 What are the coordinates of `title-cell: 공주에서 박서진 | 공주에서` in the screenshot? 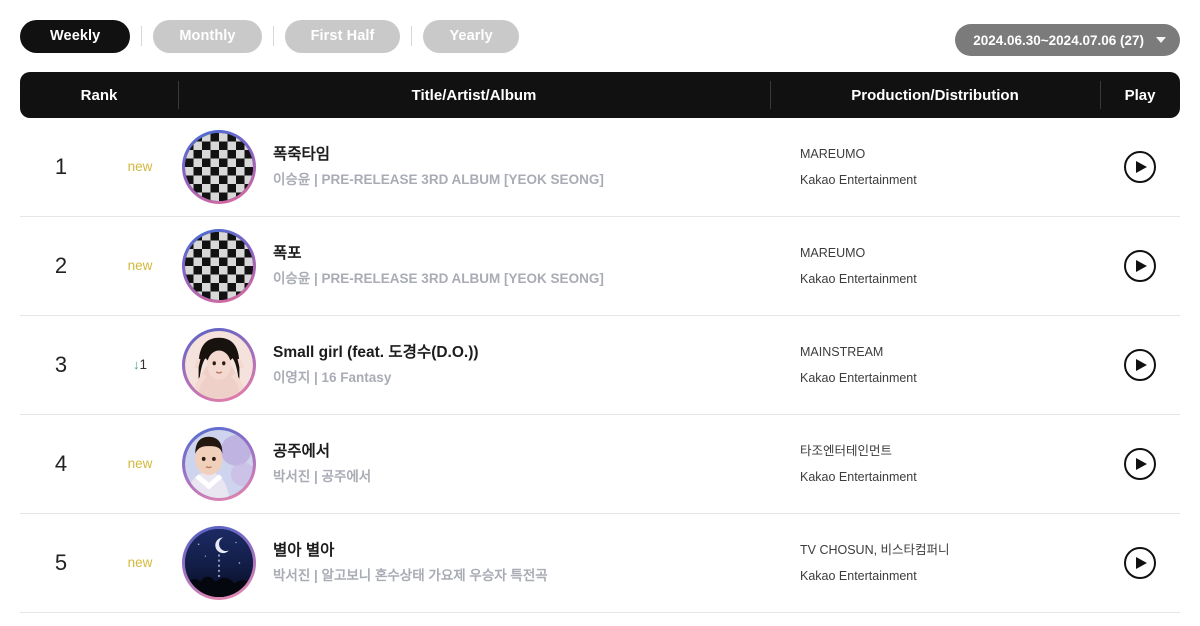 It's located at (474, 464).